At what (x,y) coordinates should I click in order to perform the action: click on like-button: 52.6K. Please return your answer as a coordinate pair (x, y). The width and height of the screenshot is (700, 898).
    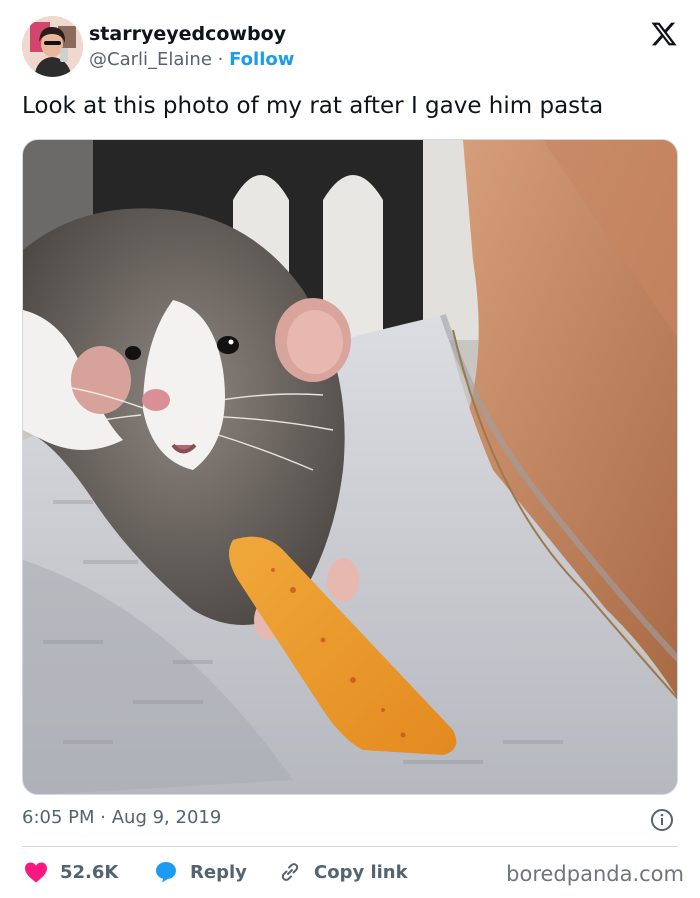
    Looking at the image, I should click on (71, 872).